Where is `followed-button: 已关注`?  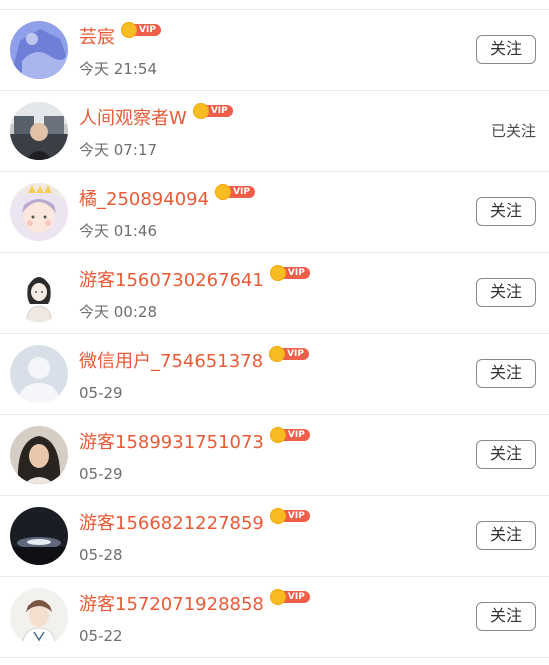
followed-button: 已关注 is located at coordinates (513, 131).